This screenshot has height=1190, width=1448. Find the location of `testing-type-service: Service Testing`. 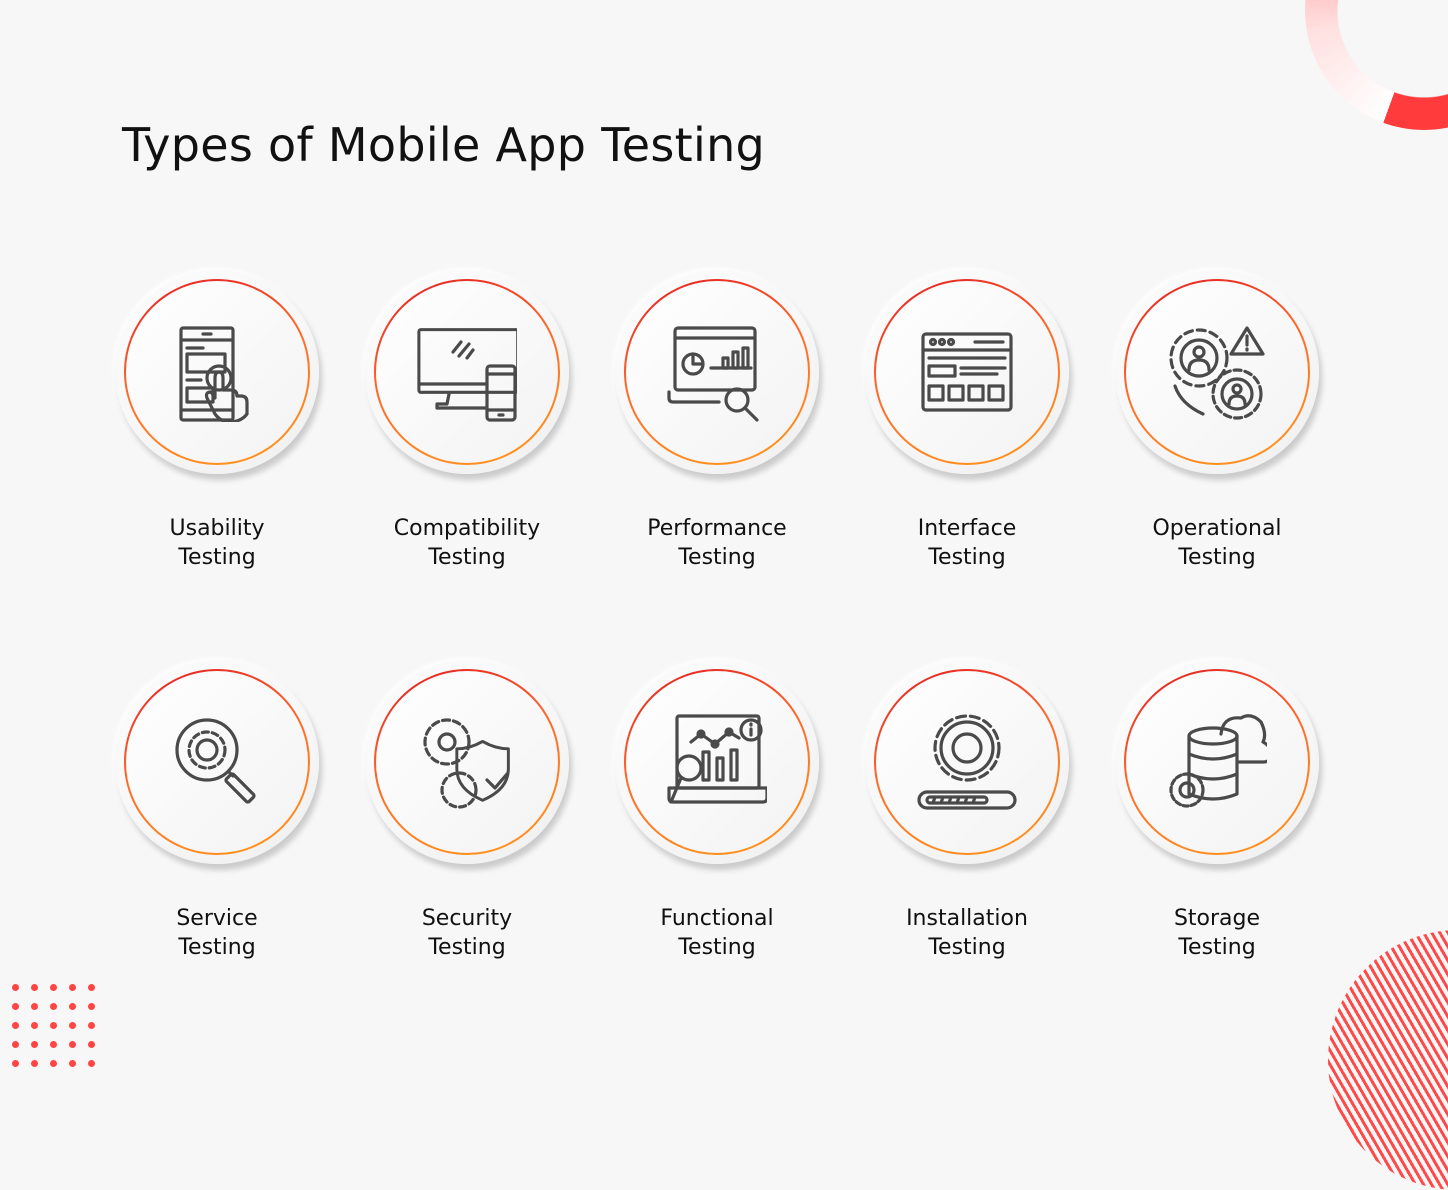

testing-type-service: Service Testing is located at coordinates (217, 811).